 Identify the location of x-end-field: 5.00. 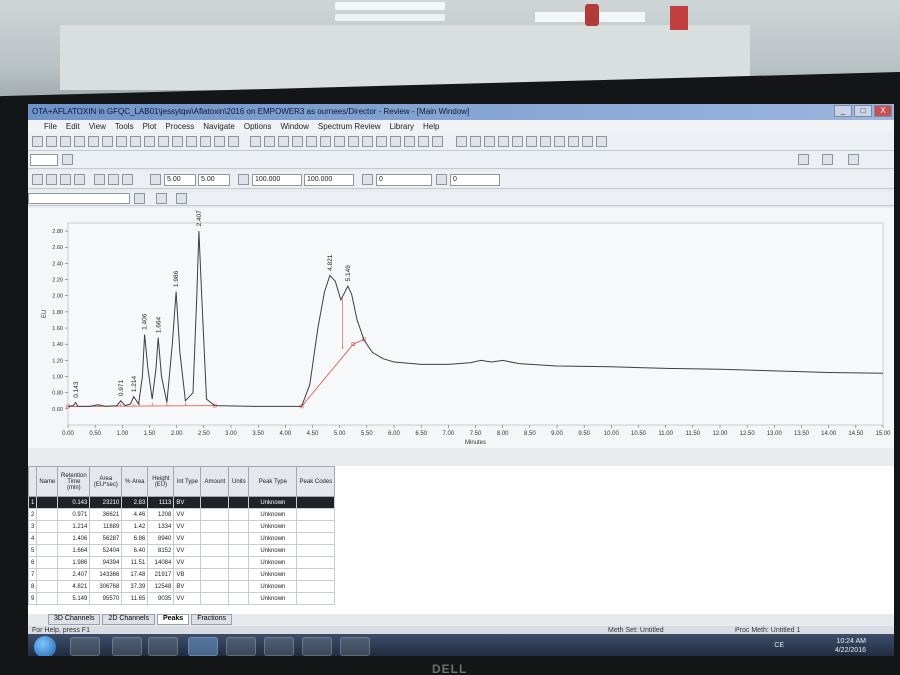
(214, 180).